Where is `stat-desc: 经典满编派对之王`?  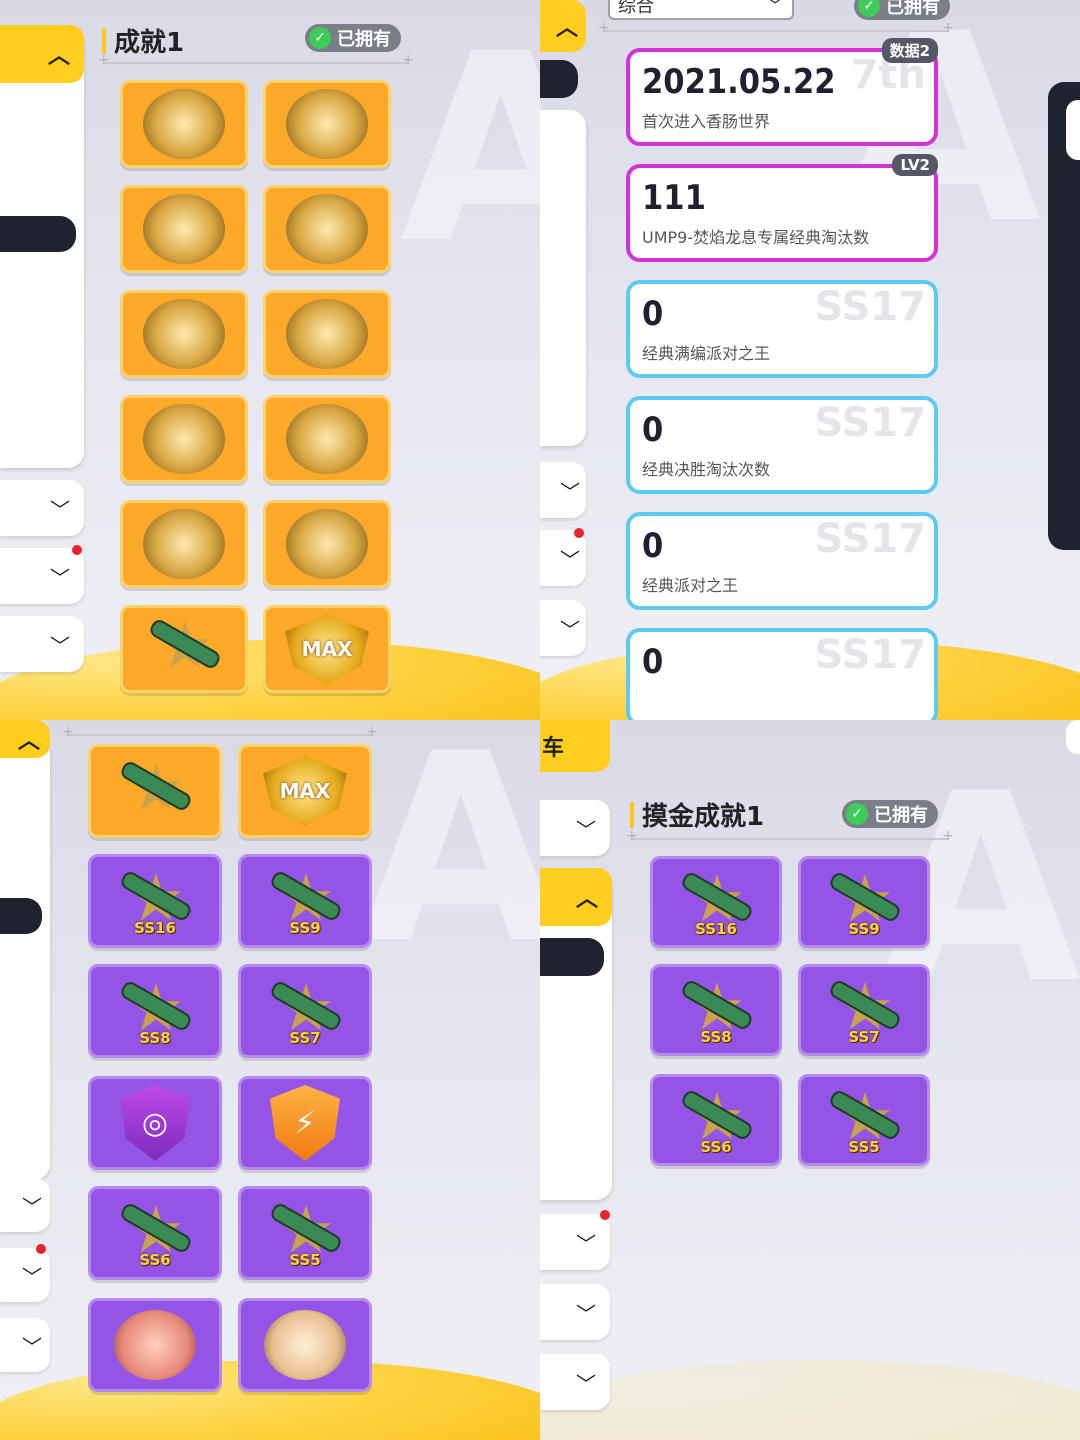
stat-desc: 经典满编派对之王 is located at coordinates (706, 353).